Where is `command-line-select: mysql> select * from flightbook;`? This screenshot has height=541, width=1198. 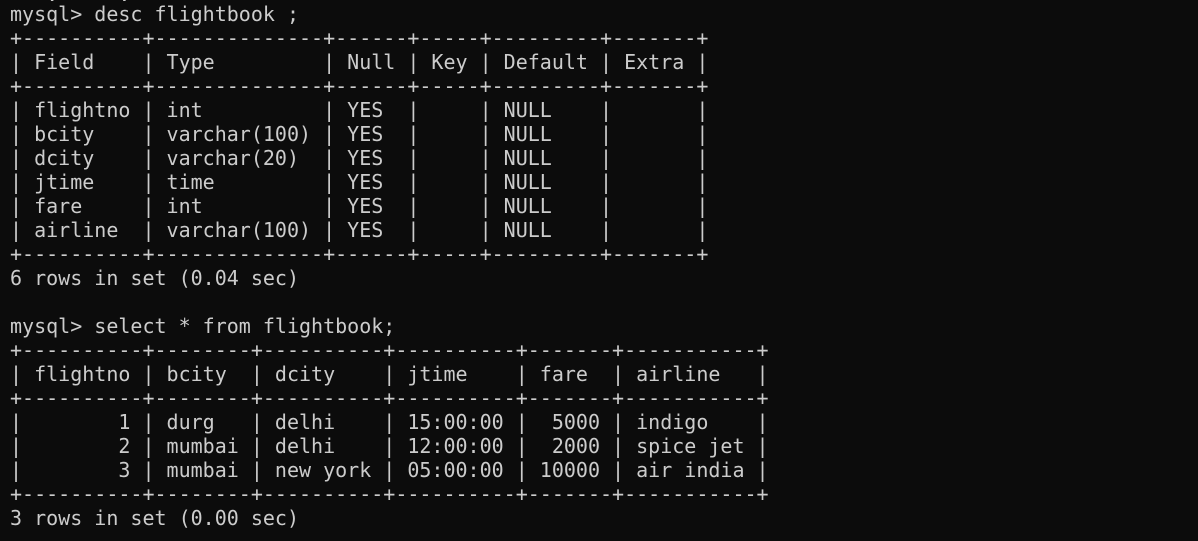
command-line-select: mysql> select * from flightbook; is located at coordinates (203, 326).